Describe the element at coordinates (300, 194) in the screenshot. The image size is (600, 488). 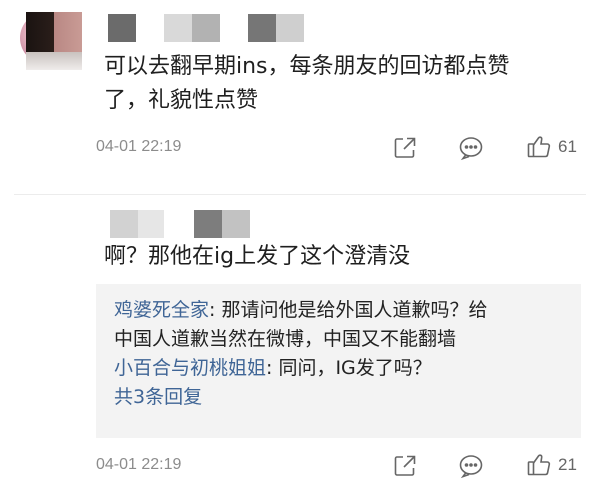
I see `divider` at that location.